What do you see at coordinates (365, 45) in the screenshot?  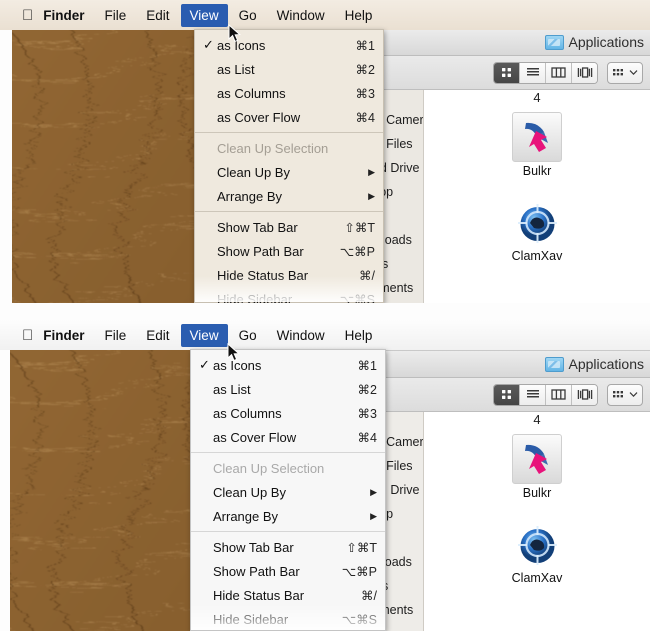 I see `menu-item-shortcut: ⌘1` at bounding box center [365, 45].